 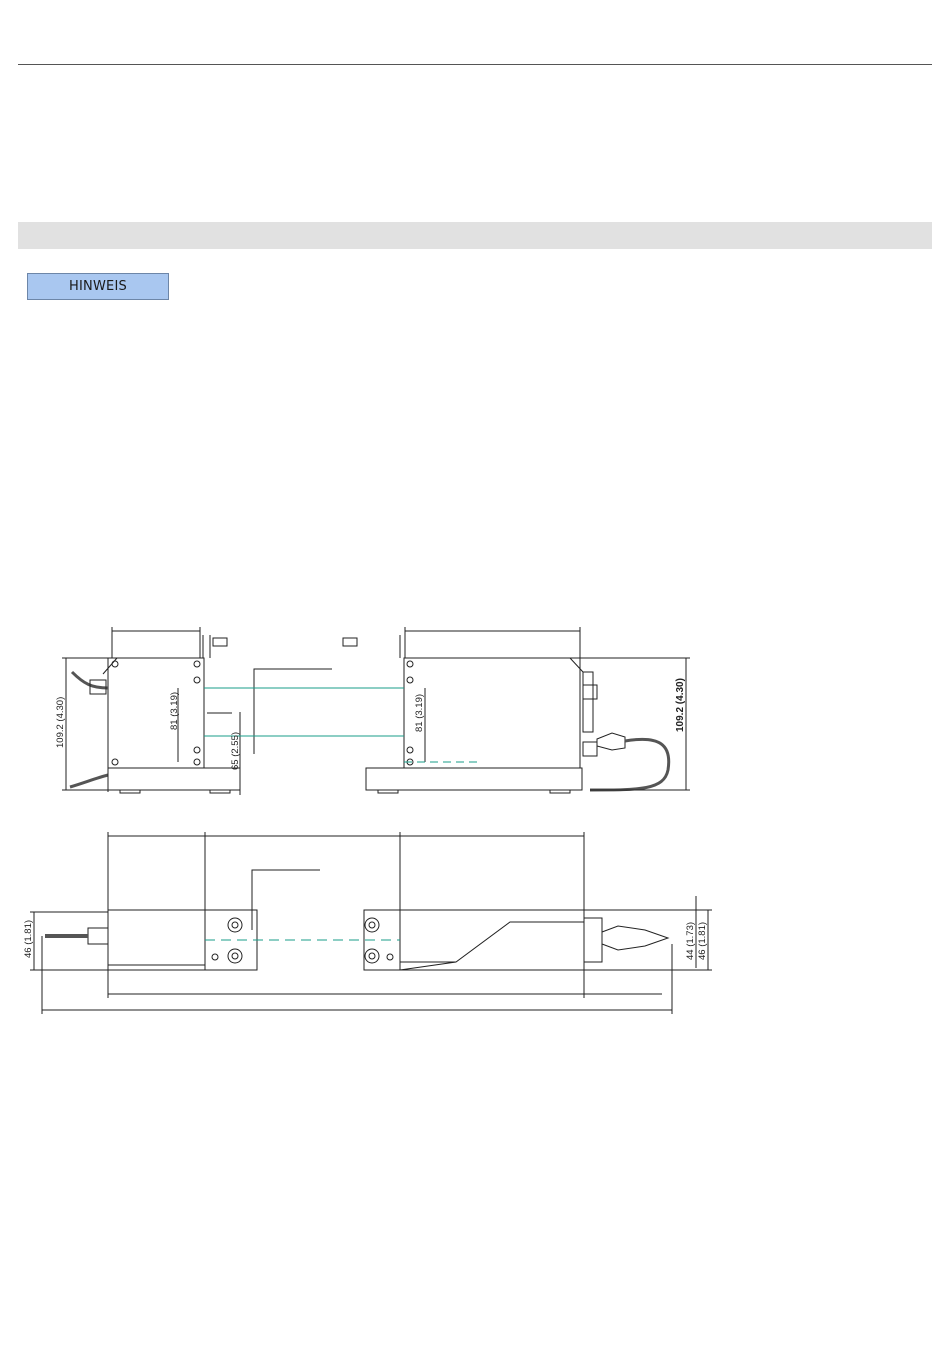 What do you see at coordinates (156, 940) in the screenshot?
I see `left-top-body` at bounding box center [156, 940].